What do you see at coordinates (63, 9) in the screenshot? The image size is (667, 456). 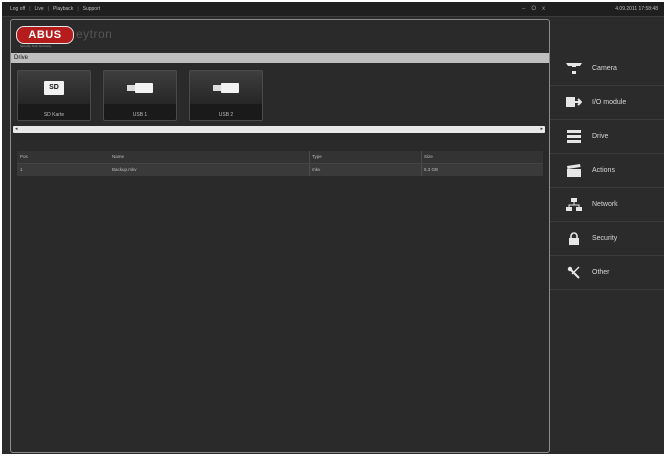 I see `menu-playback: Playback` at bounding box center [63, 9].